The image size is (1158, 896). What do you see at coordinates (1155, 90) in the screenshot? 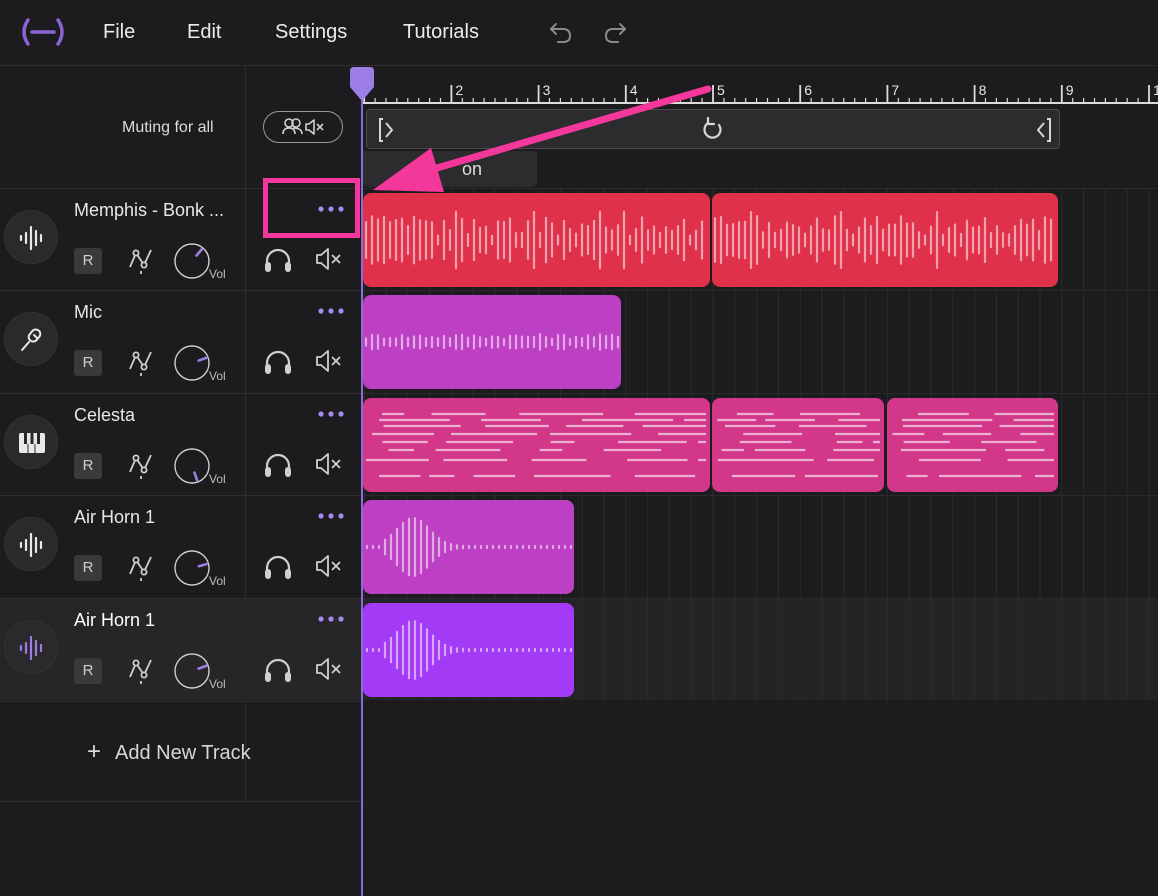
I see `bar-number: 1` at bounding box center [1155, 90].